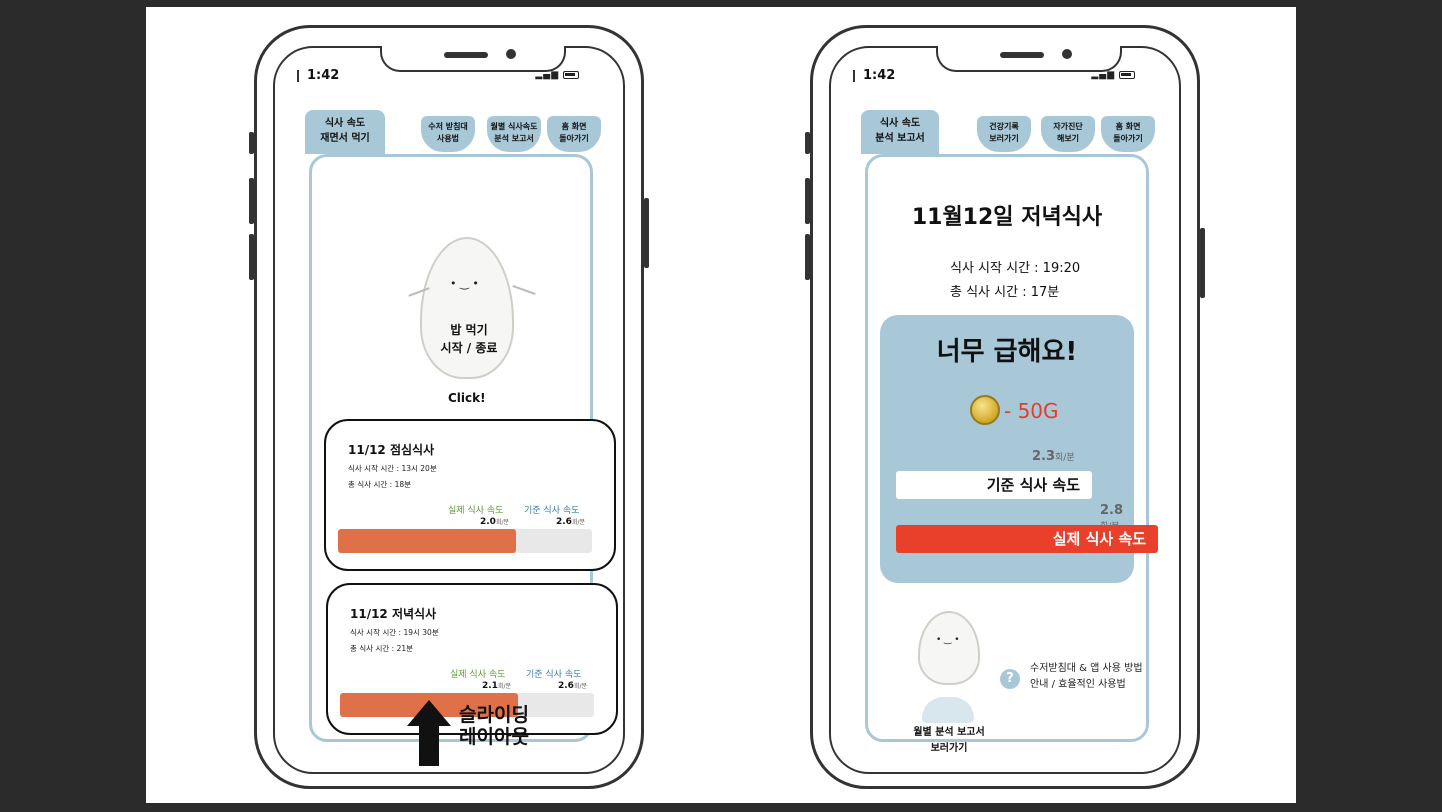  Describe the element at coordinates (1010, 679) in the screenshot. I see `help-icon: ?` at that location.